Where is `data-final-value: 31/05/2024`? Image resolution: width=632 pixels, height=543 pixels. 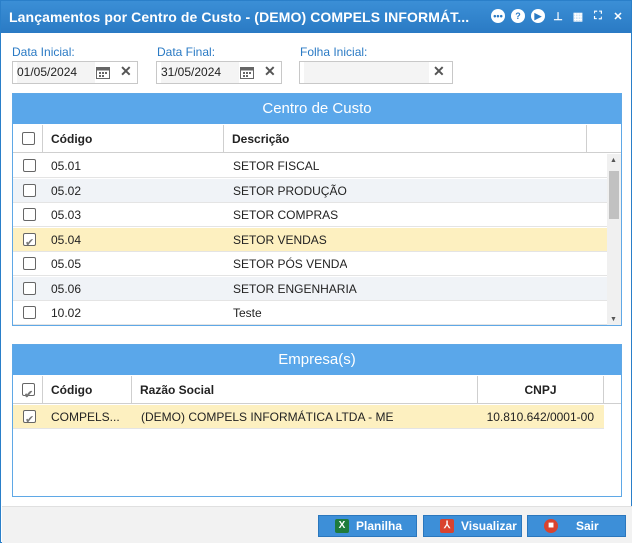 data-final-value: 31/05/2024 is located at coordinates (200, 72).